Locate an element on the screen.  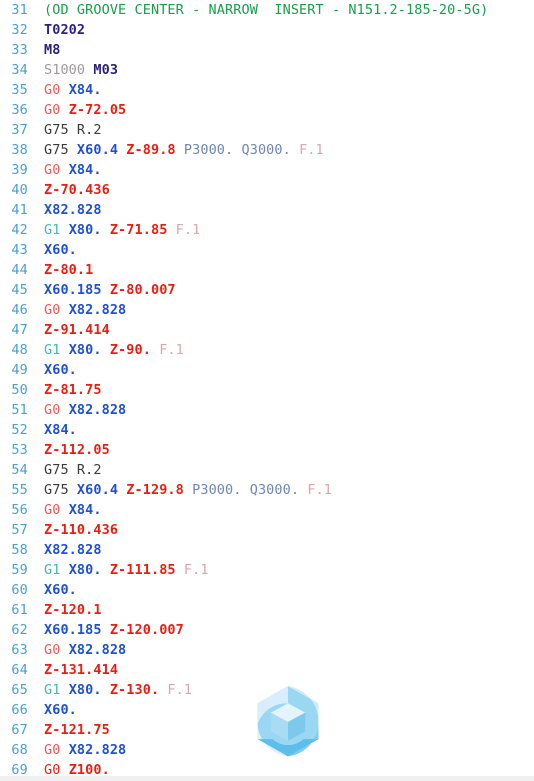
code-line: 61 Z-120.1 is located at coordinates (267, 610).